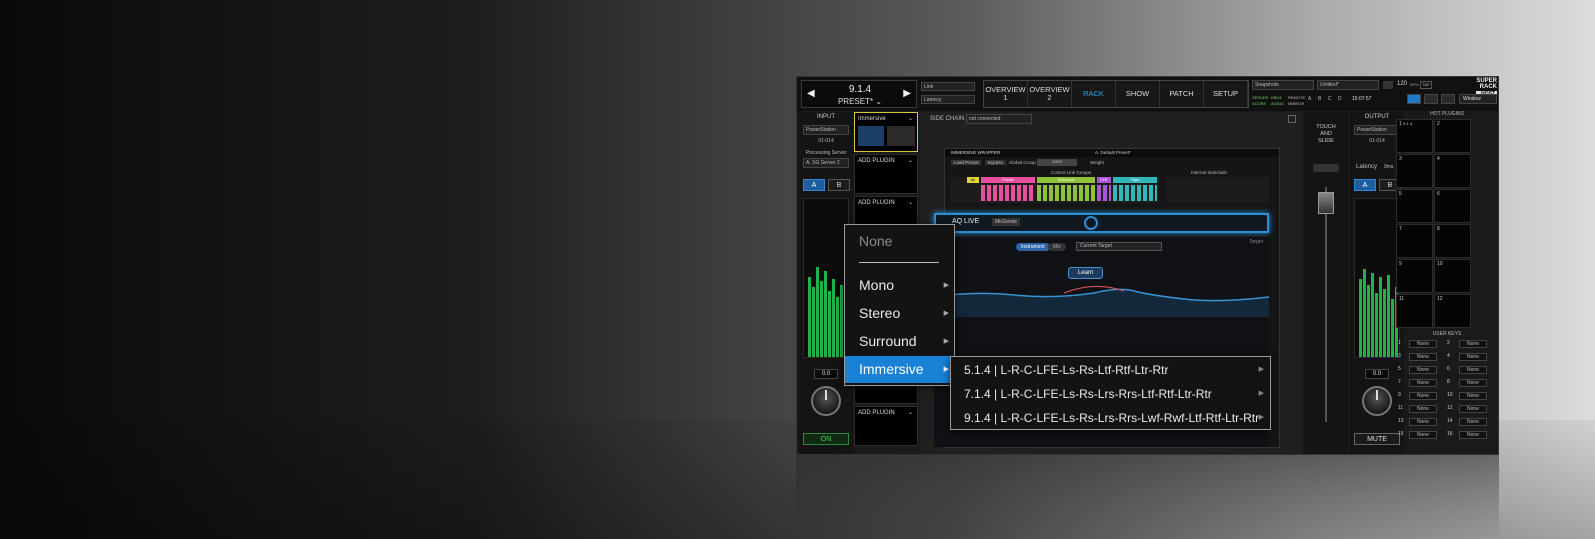  What do you see at coordinates (1091, 223) in the screenshot?
I see `aq-power-icon` at bounding box center [1091, 223].